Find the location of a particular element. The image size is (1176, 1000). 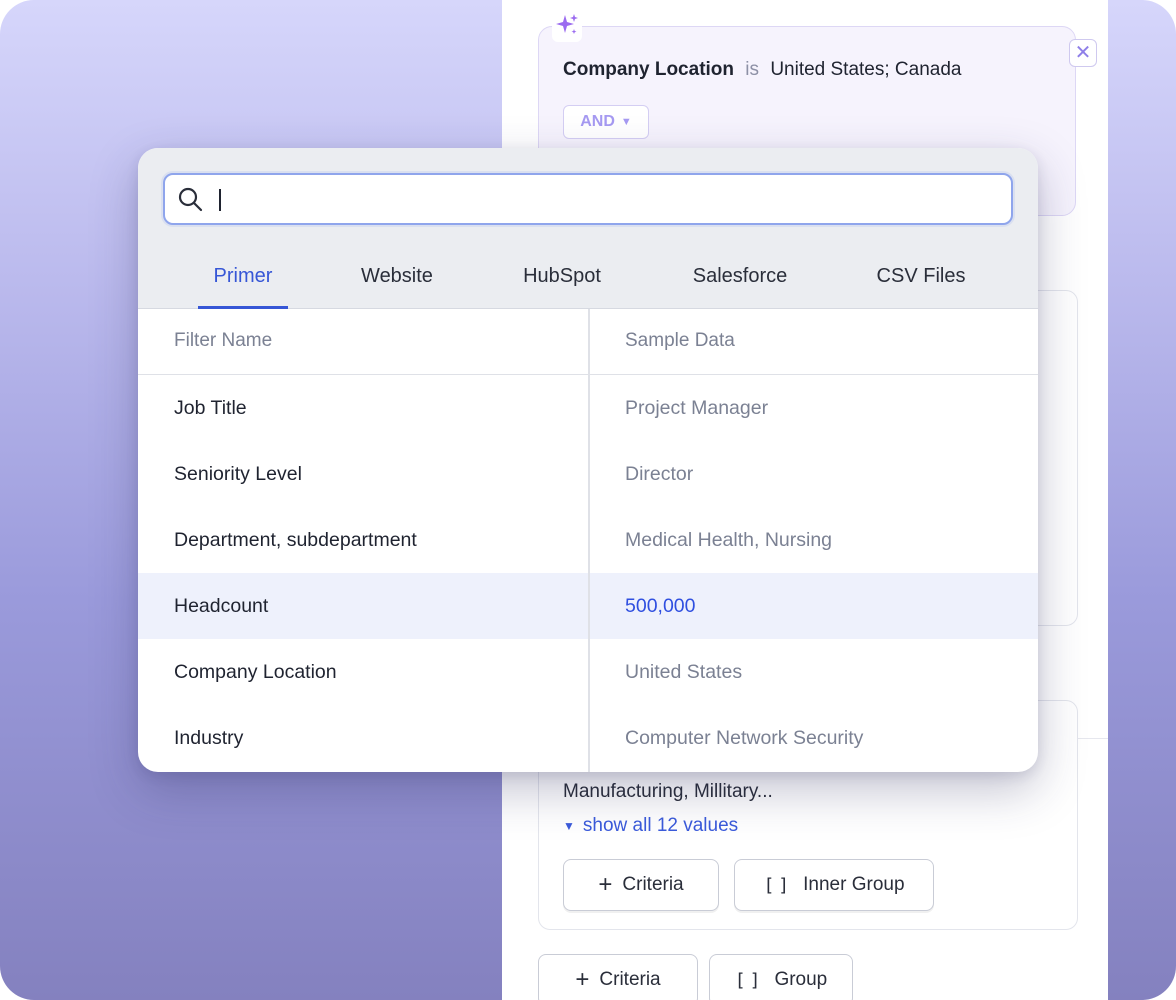

filter-name: Department, subdepartment is located at coordinates (295, 539).